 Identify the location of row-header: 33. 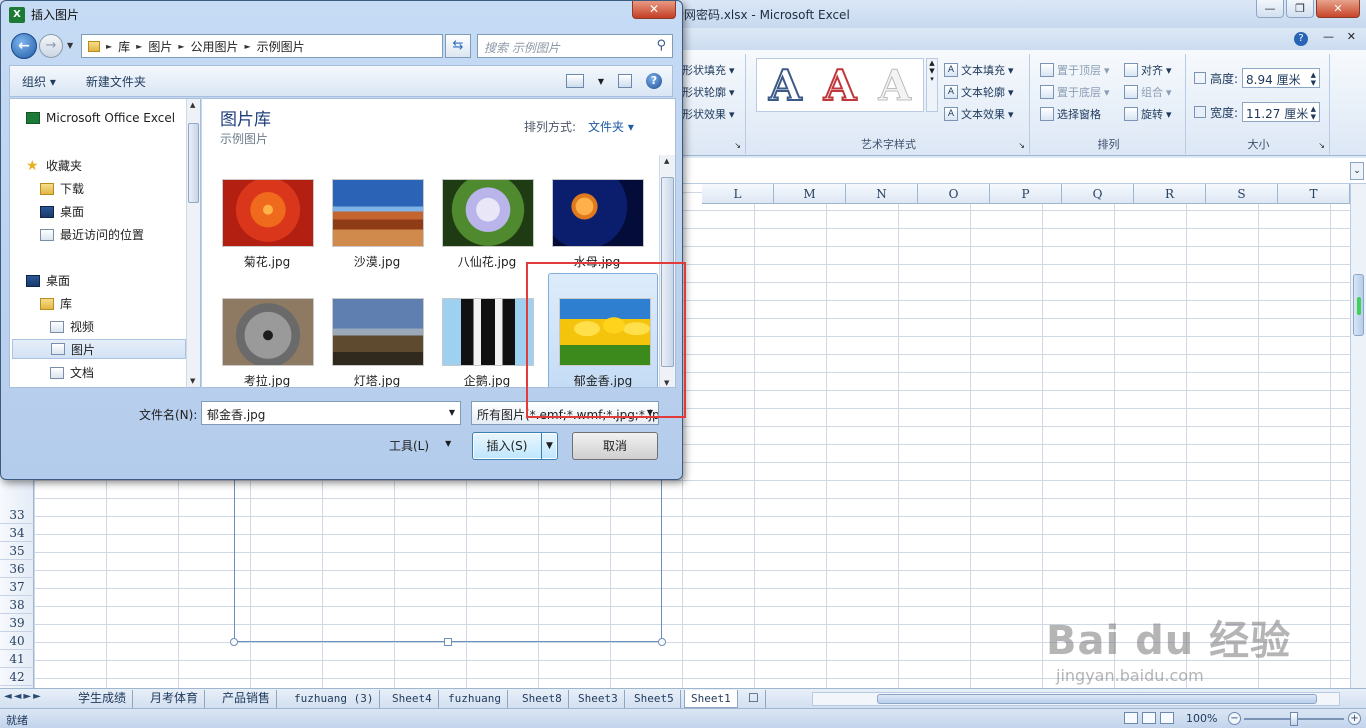
(17, 515).